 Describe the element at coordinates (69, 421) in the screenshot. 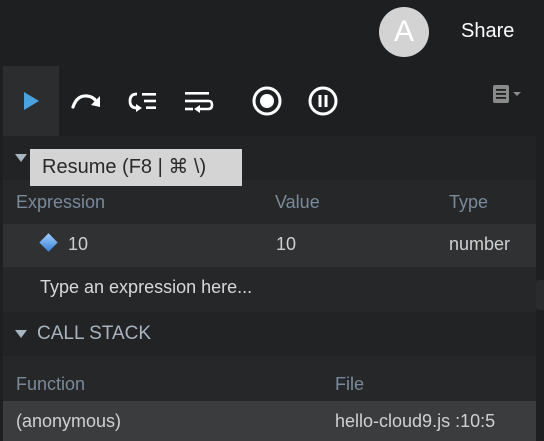

I see `stack-function: (anonymous)` at that location.